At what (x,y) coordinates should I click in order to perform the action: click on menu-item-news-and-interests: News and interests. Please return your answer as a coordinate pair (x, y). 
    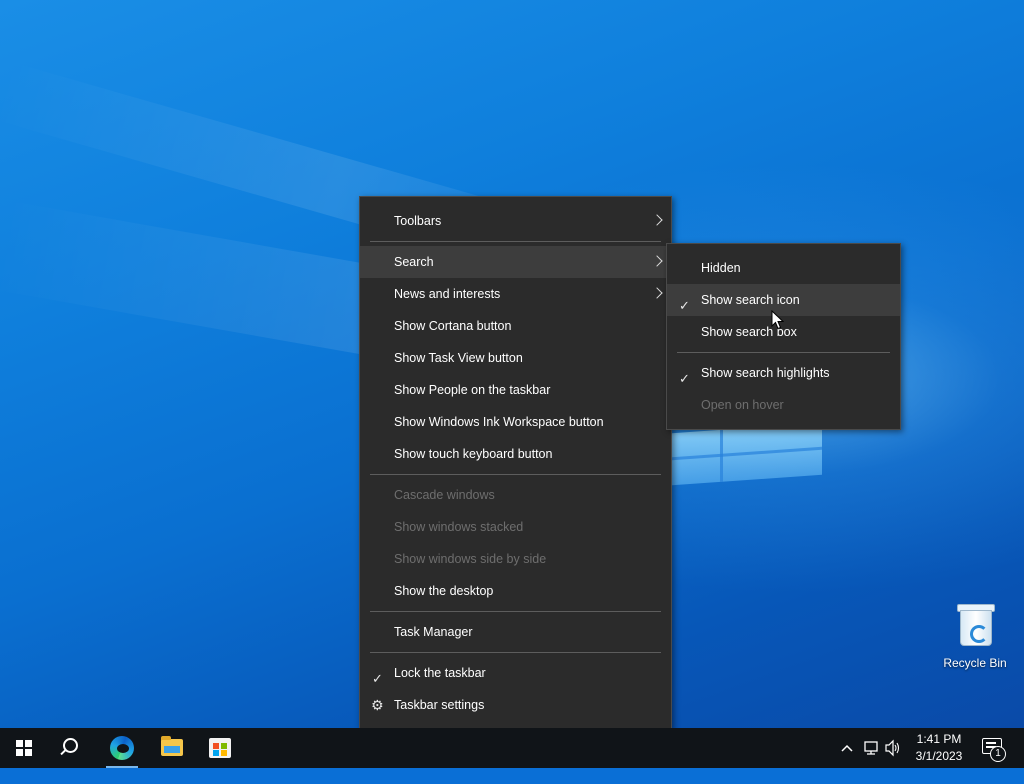
    Looking at the image, I should click on (515, 294).